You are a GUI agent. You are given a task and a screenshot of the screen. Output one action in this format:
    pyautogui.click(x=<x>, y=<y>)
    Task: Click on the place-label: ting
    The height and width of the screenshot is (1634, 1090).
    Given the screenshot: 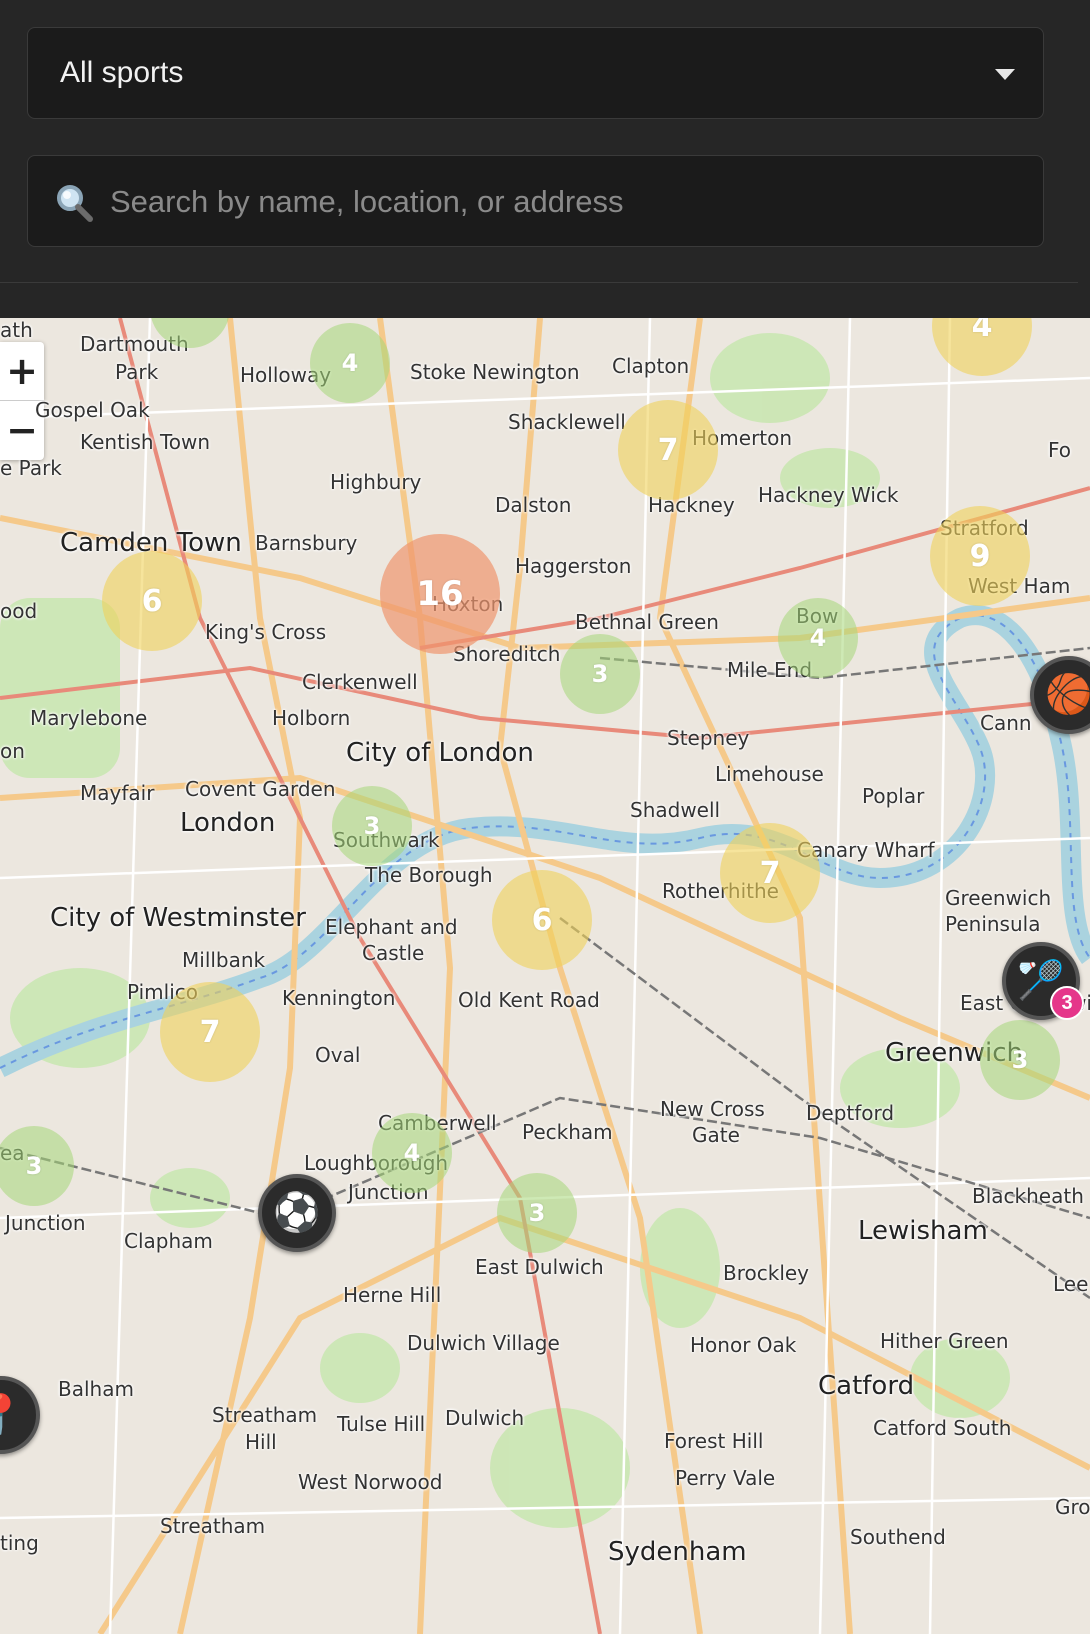 What is the action you would take?
    pyautogui.click(x=19, y=1543)
    